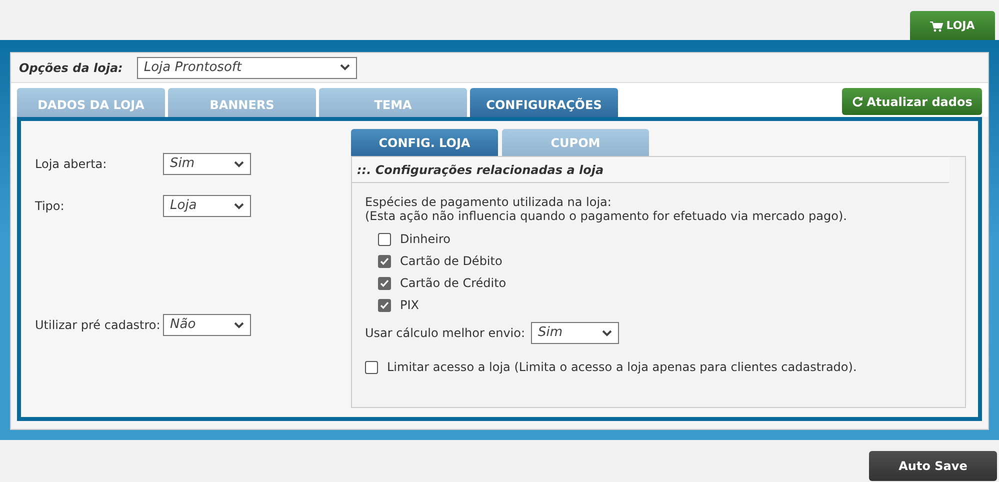 Image resolution: width=999 pixels, height=482 pixels. What do you see at coordinates (544, 102) in the screenshot?
I see `tab: CONFIGURAÇÕES` at bounding box center [544, 102].